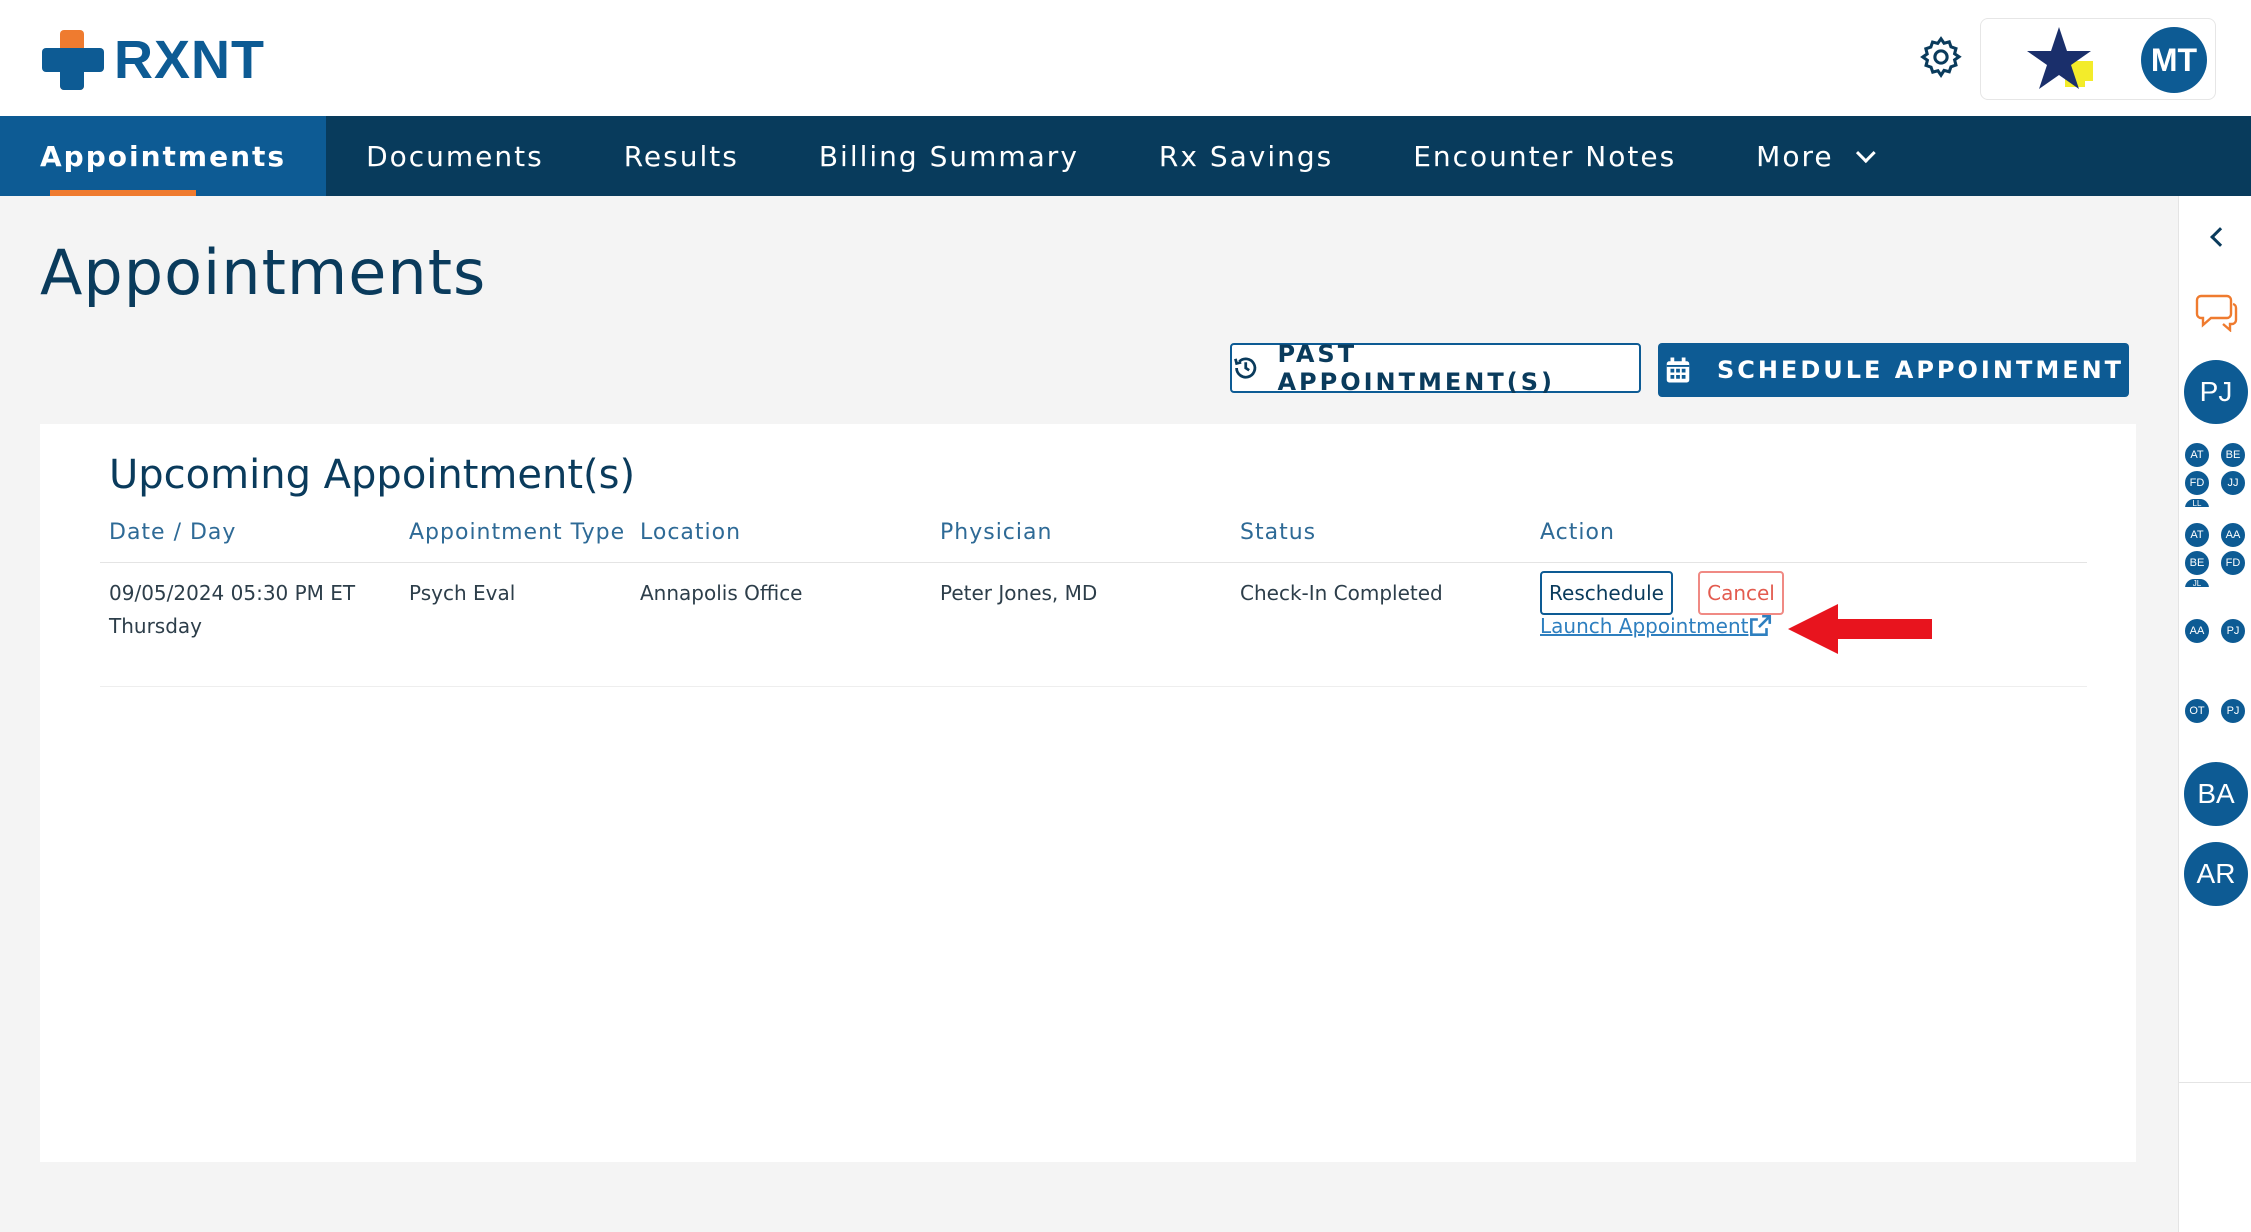 The height and width of the screenshot is (1232, 2251). What do you see at coordinates (1019, 593) in the screenshot?
I see `appointment-physician: Peter Jones, MD` at bounding box center [1019, 593].